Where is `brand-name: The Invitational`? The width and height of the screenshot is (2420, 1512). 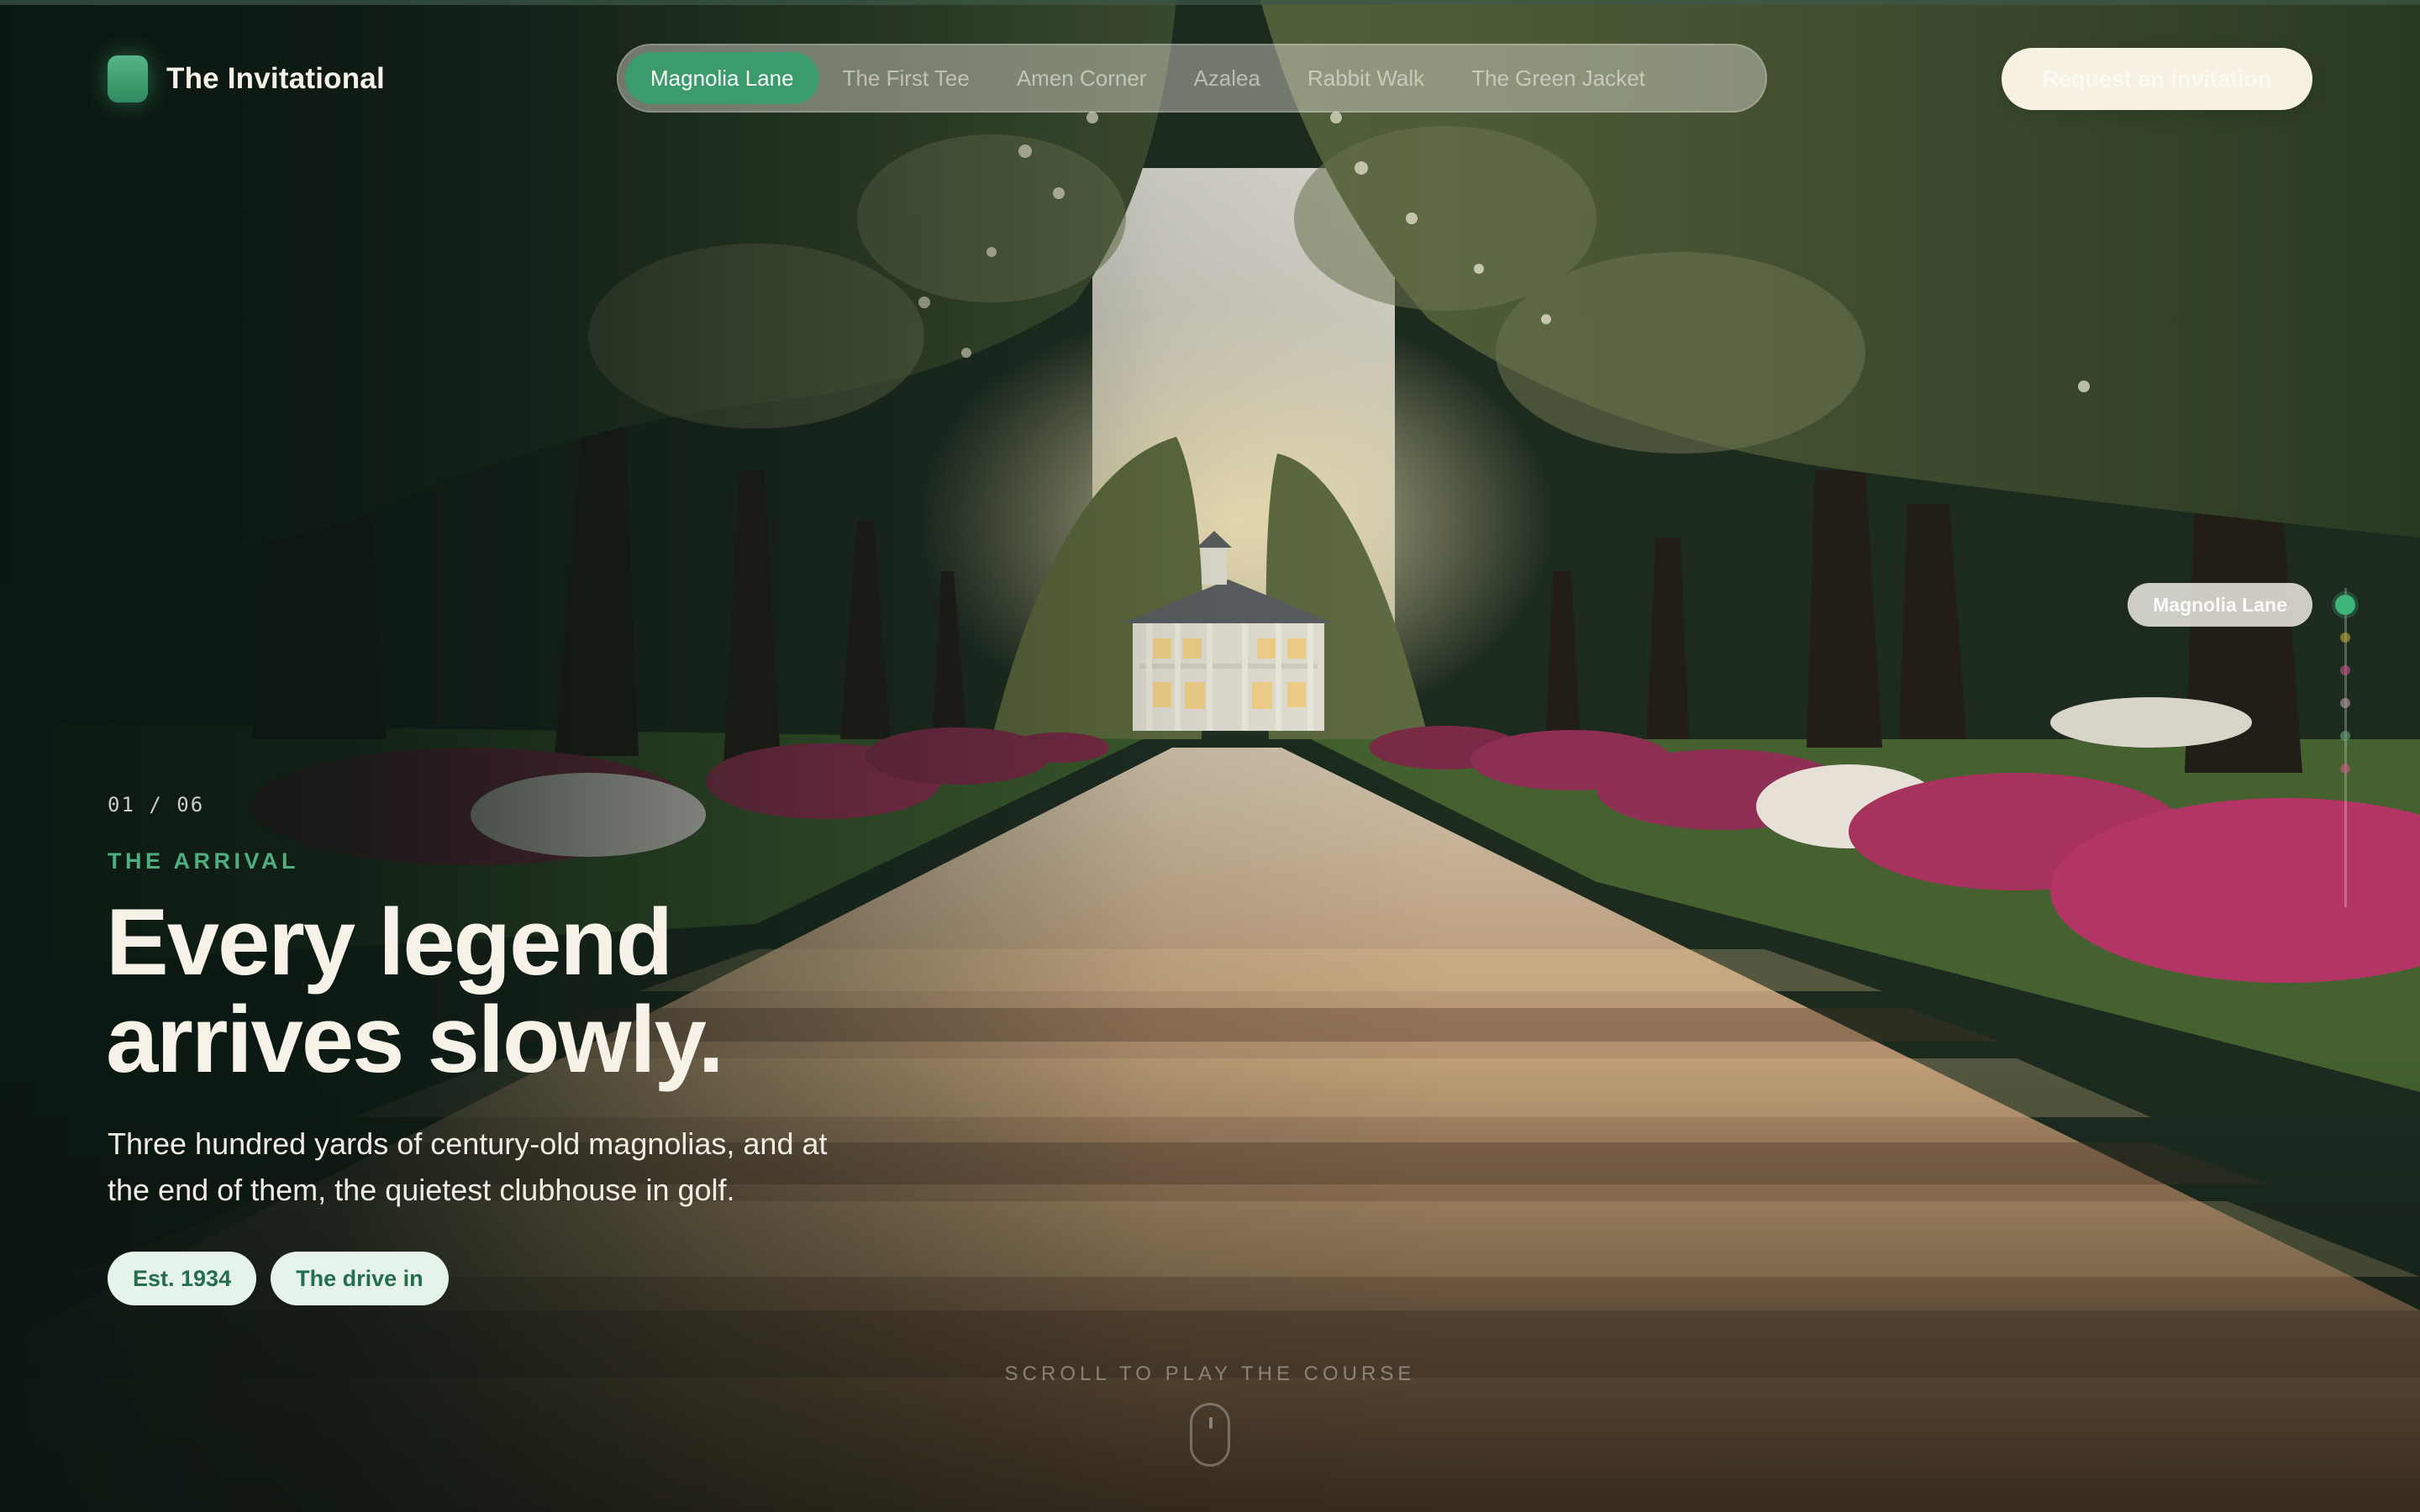 brand-name: The Invitational is located at coordinates (276, 78).